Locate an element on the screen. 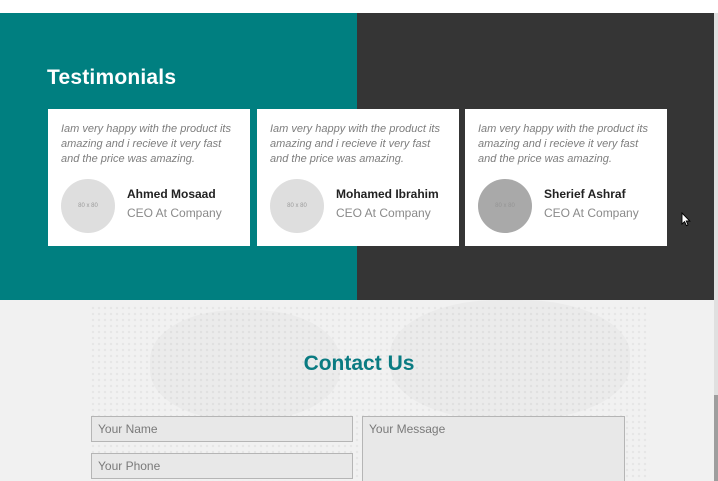 Image resolution: width=718 pixels, height=481 pixels. testimonial-name: Ahmed Mosaad is located at coordinates (171, 194).